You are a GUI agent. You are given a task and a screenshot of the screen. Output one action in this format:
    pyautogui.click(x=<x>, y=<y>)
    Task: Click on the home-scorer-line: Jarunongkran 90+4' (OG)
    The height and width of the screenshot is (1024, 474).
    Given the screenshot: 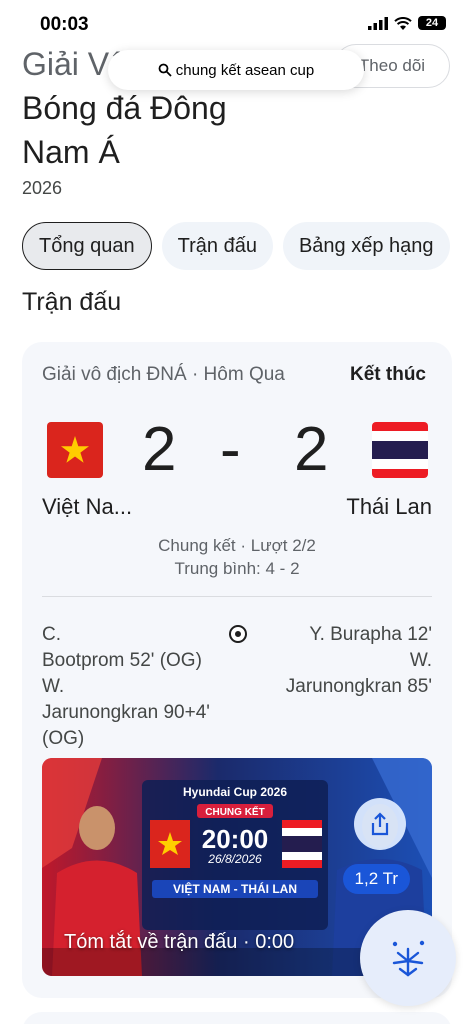 What is the action you would take?
    pyautogui.click(x=126, y=725)
    